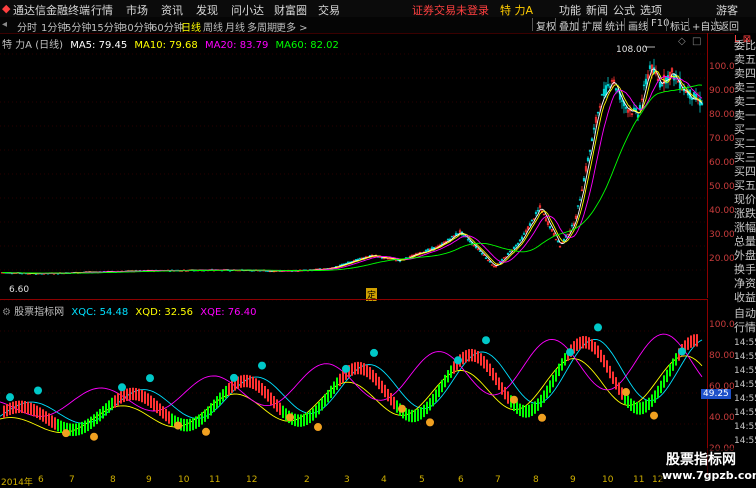  Describe the element at coordinates (172, 10) in the screenshot. I see `menu-news: 资讯` at that location.